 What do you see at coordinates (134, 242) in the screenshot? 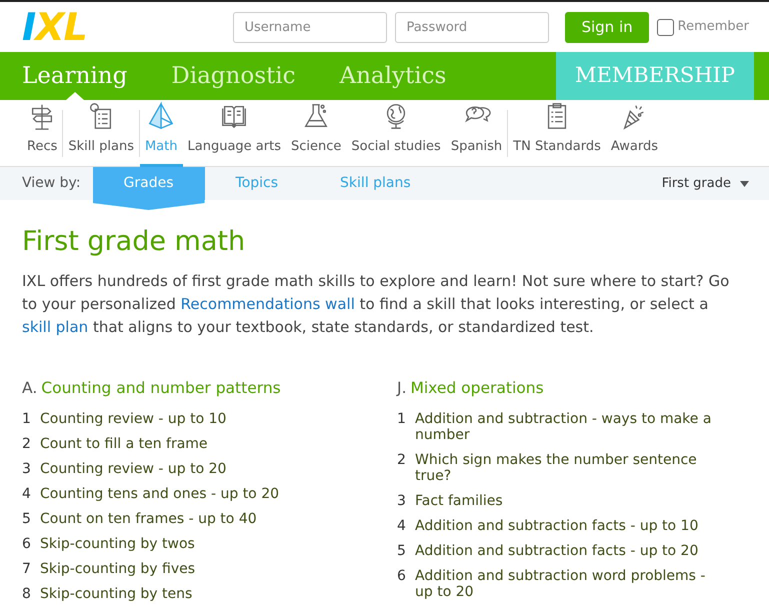
I see `page-title: First grade math` at bounding box center [134, 242].